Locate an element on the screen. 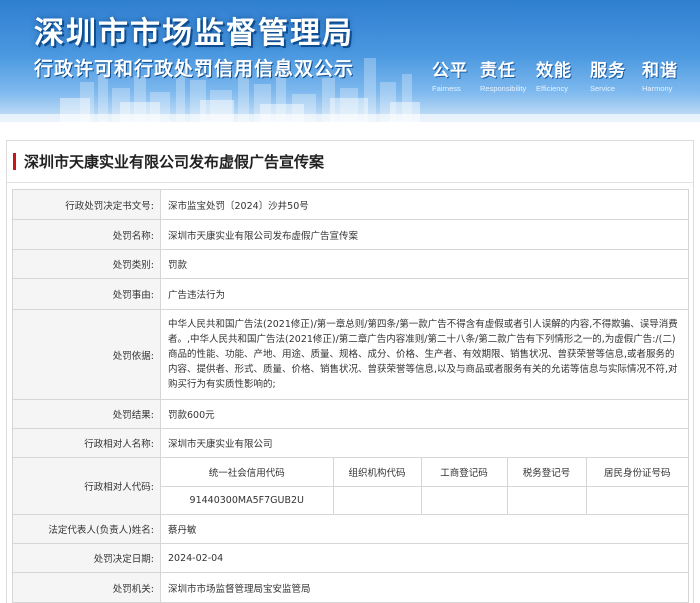 The height and width of the screenshot is (603, 700). legal-rep-value: 蔡丹敏 is located at coordinates (424, 529).